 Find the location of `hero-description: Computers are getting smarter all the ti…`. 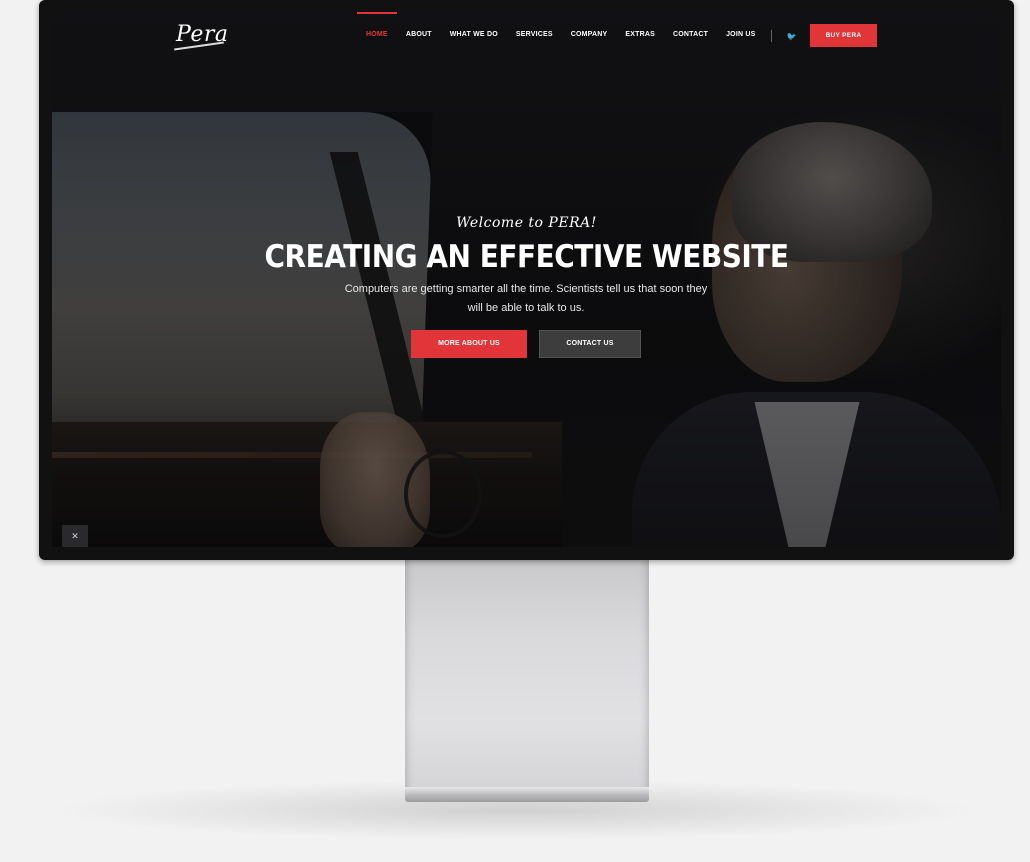

hero-description: Computers are getting smarter all the ti… is located at coordinates (526, 298).